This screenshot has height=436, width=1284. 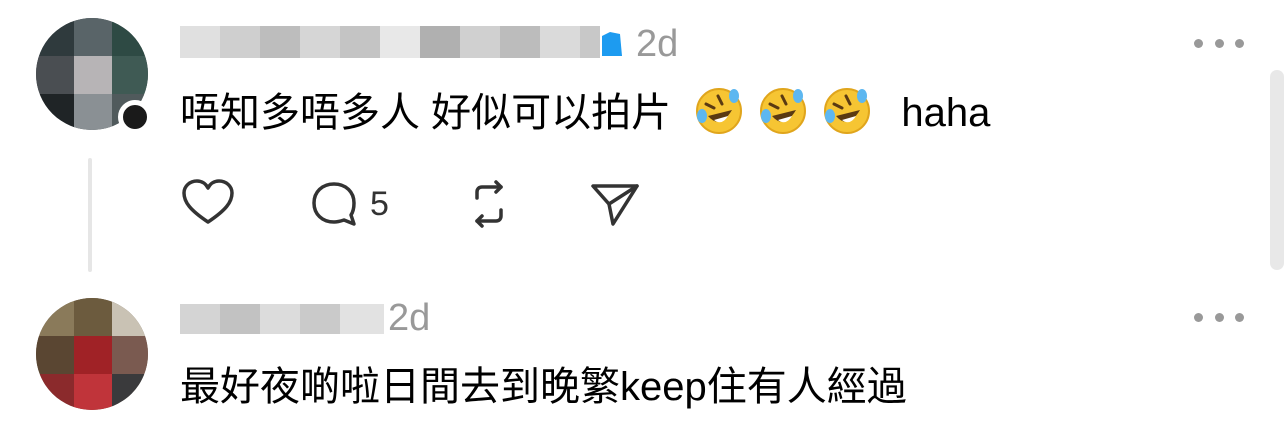 I want to click on emoji-group, so click(x=795, y=111).